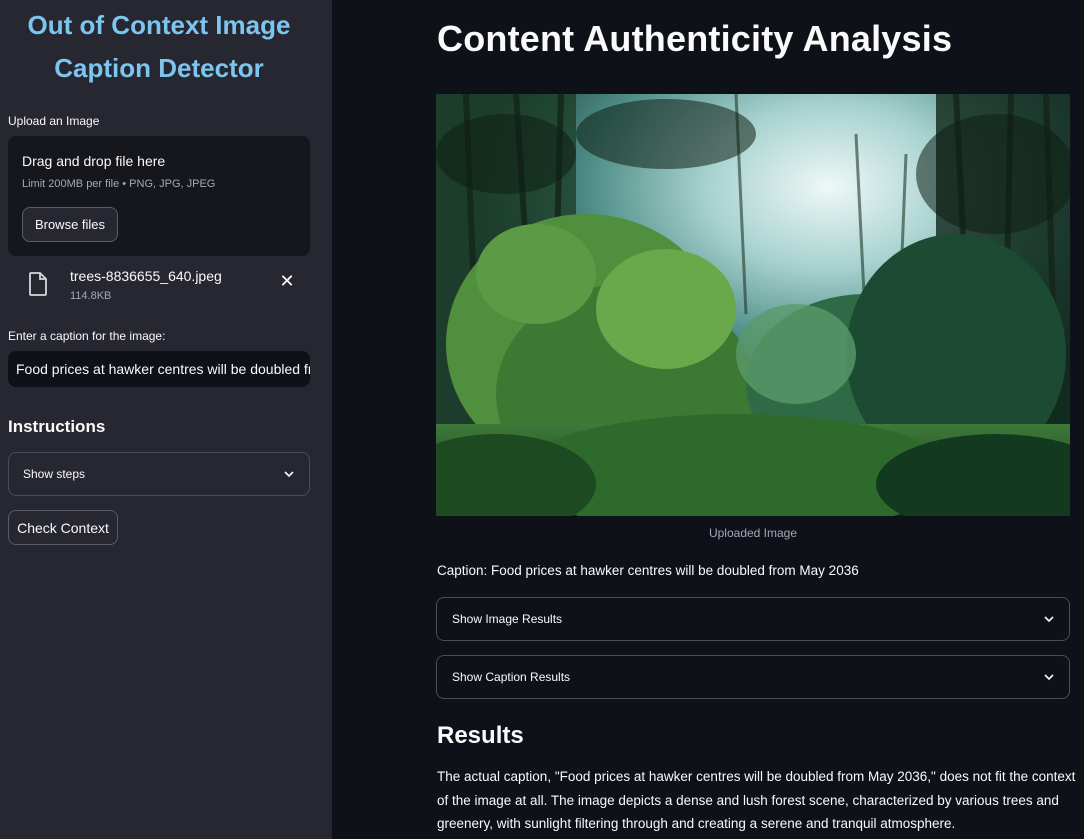 The width and height of the screenshot is (1084, 839). I want to click on show-steps-label: Show steps, so click(54, 474).